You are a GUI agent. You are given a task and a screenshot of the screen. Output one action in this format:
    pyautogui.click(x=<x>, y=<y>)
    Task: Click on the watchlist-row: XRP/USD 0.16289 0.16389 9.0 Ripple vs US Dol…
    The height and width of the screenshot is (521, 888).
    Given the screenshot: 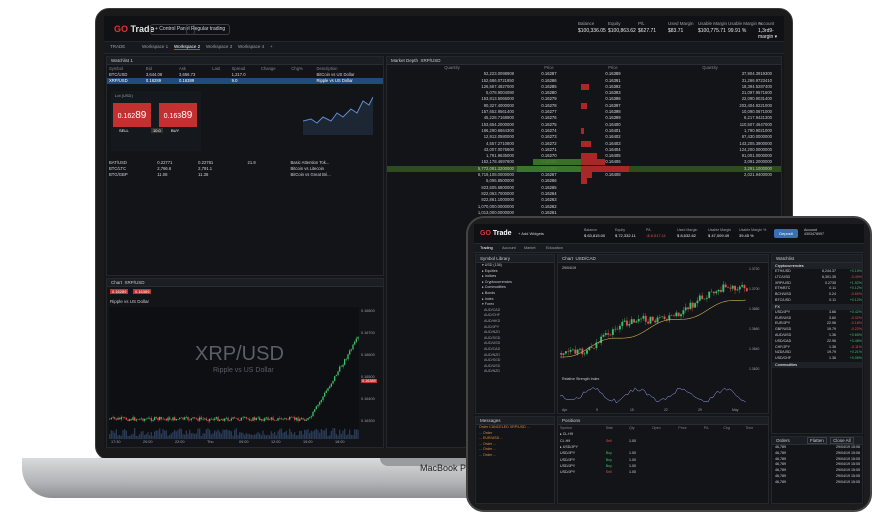 What is the action you would take?
    pyautogui.click(x=245, y=80)
    